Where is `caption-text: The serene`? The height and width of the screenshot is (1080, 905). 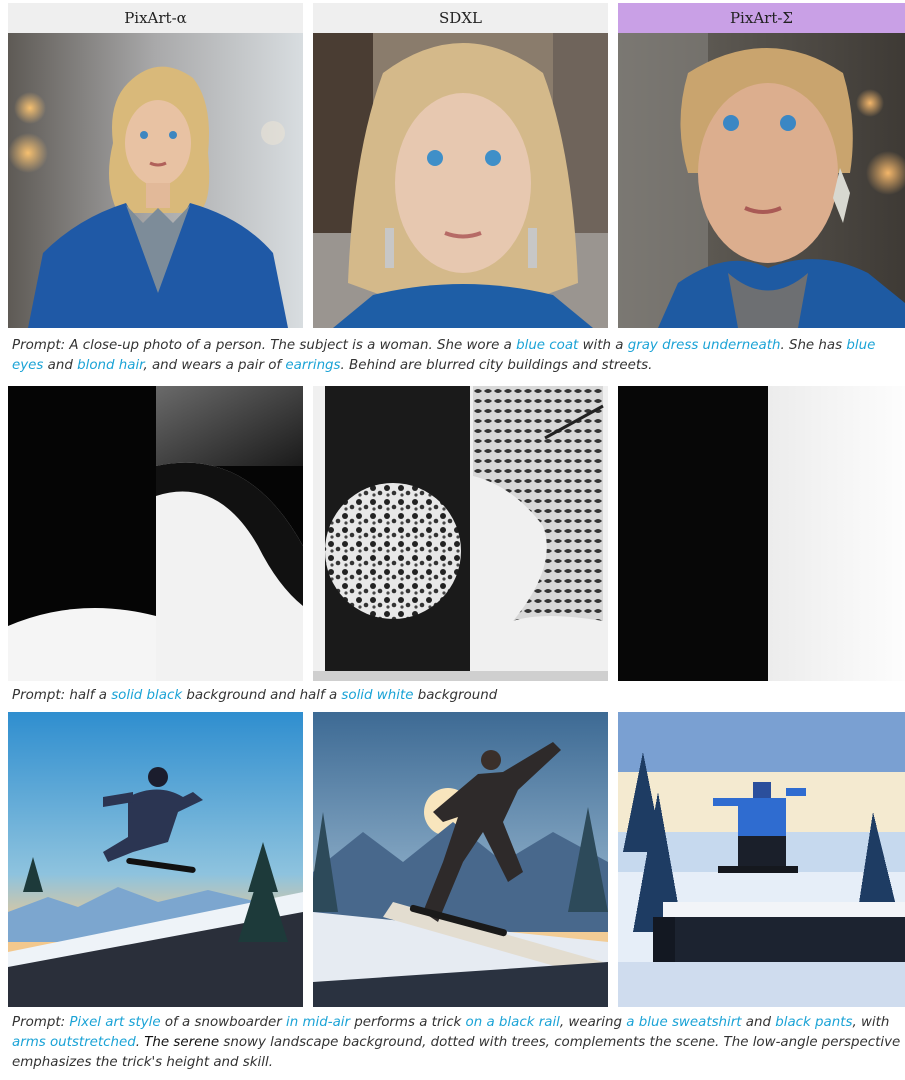 caption-text: The serene is located at coordinates (182, 1042).